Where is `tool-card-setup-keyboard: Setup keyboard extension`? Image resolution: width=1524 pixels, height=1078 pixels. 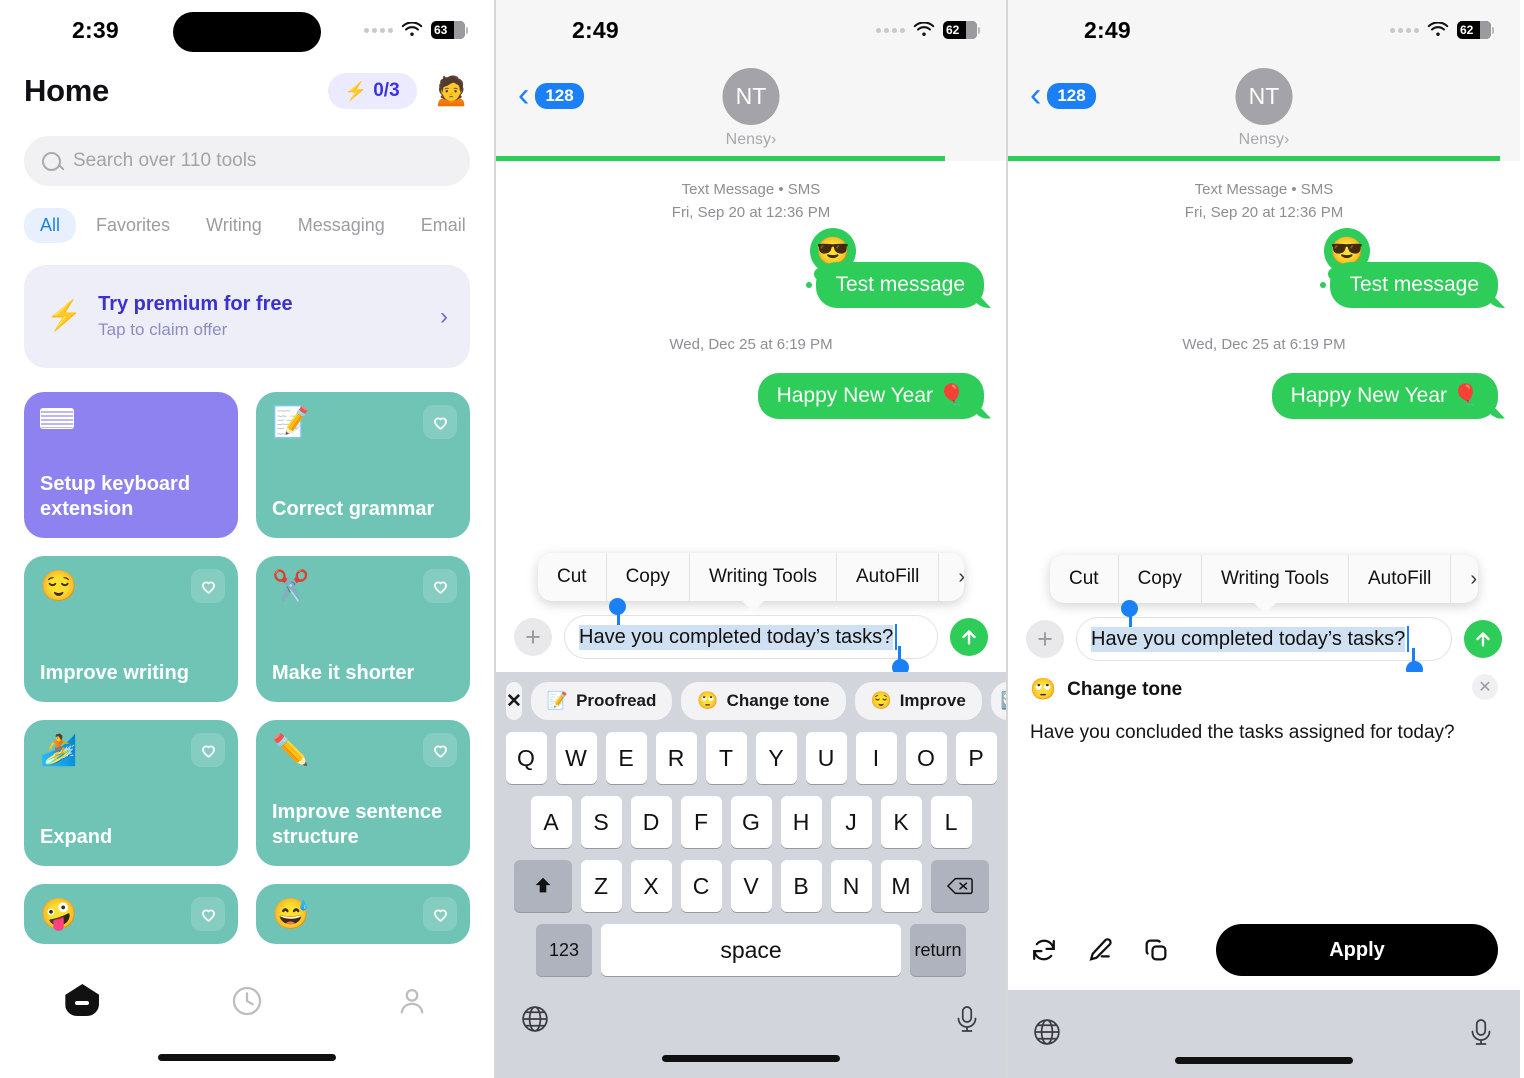
tool-card-setup-keyboard: Setup keyboard extension is located at coordinates (131, 465).